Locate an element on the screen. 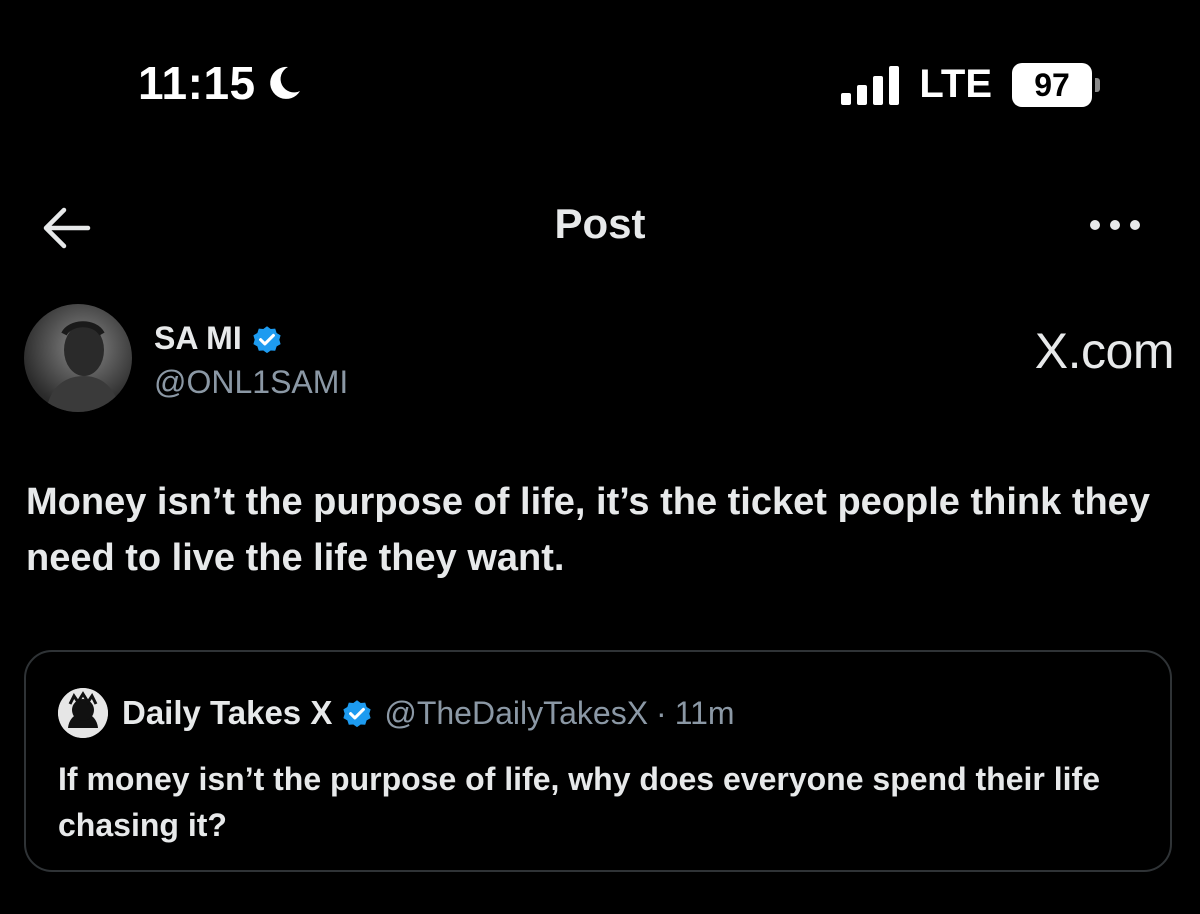 The height and width of the screenshot is (914, 1200). battery-tip is located at coordinates (1097, 84).